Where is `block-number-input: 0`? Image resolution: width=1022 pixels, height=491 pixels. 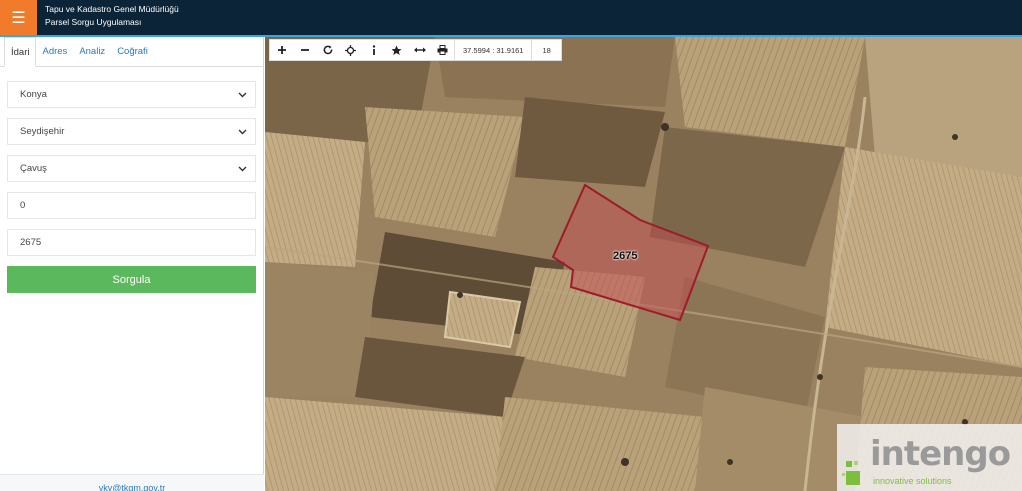 block-number-input: 0 is located at coordinates (131, 205).